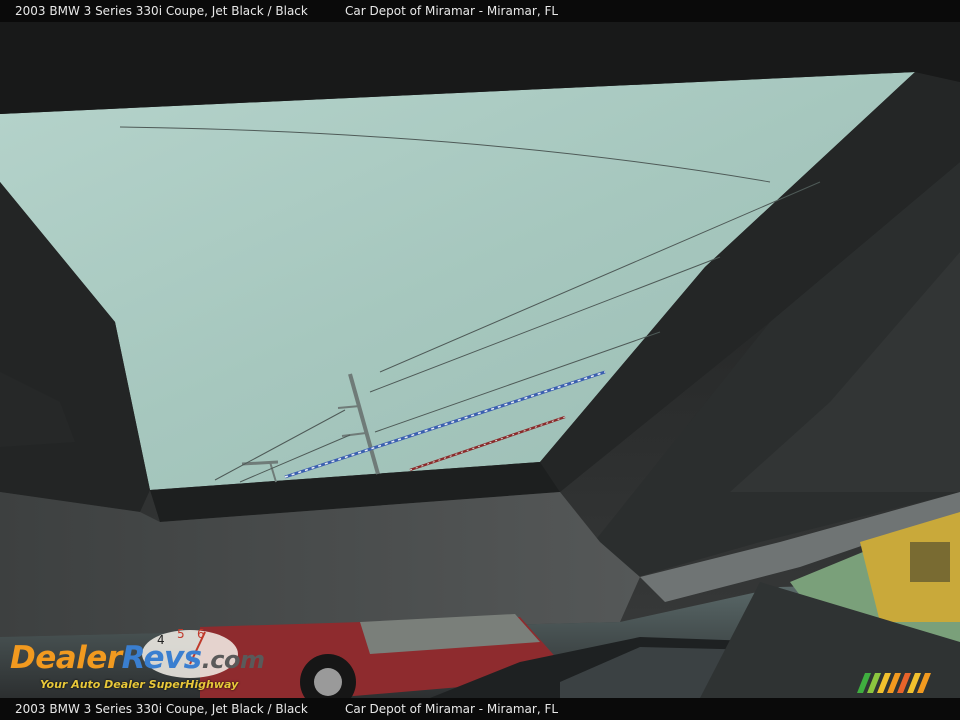 This screenshot has height=720, width=960. Describe the element at coordinates (452, 11) in the screenshot. I see `dealer-name: Car Depot of Miramar - Miramar, FL` at that location.